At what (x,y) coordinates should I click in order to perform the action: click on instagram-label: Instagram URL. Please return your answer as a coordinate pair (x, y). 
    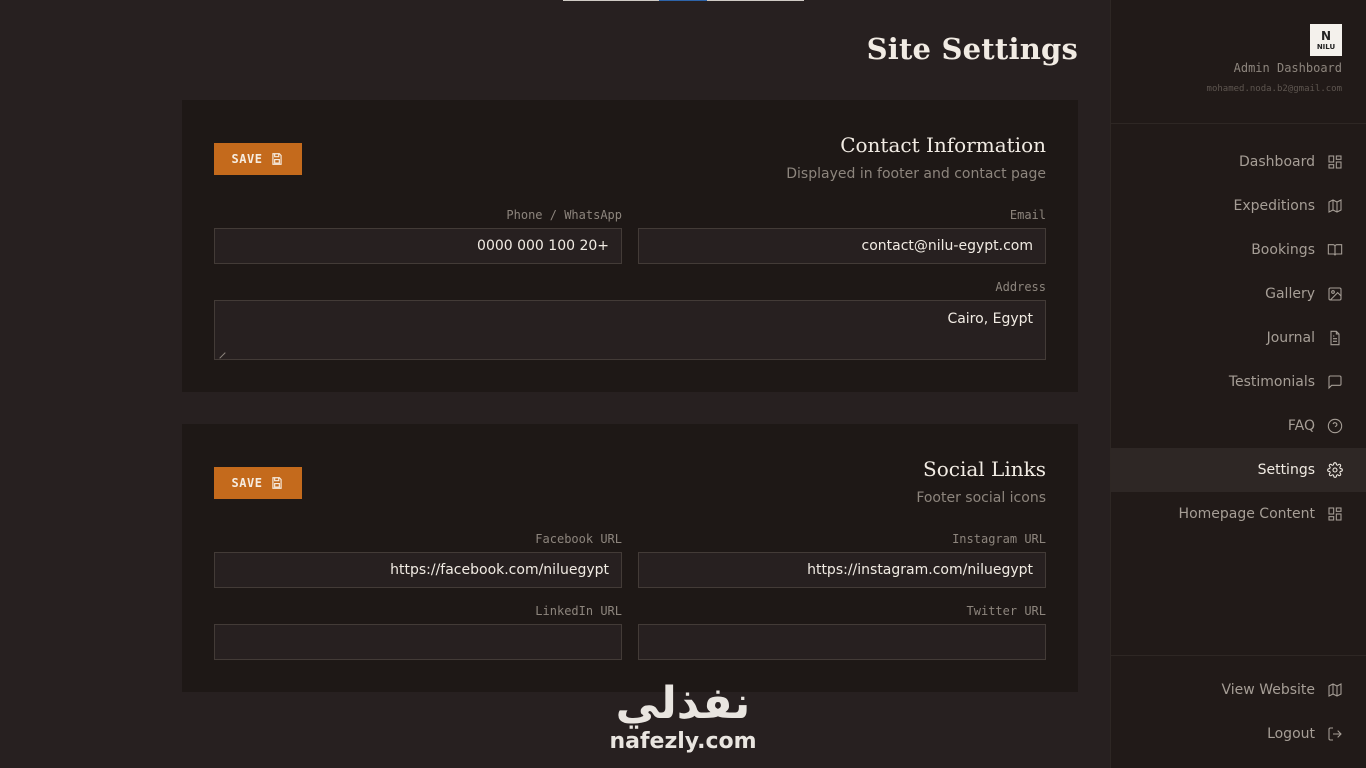
    Looking at the image, I should click on (999, 539).